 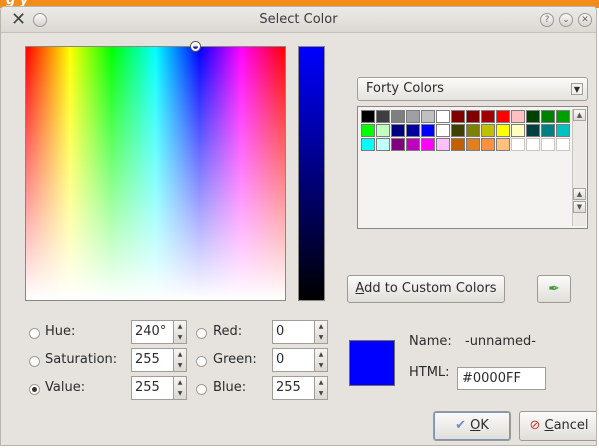 What do you see at coordinates (405, 88) in the screenshot?
I see `palette-select-value: Forty Colors` at bounding box center [405, 88].